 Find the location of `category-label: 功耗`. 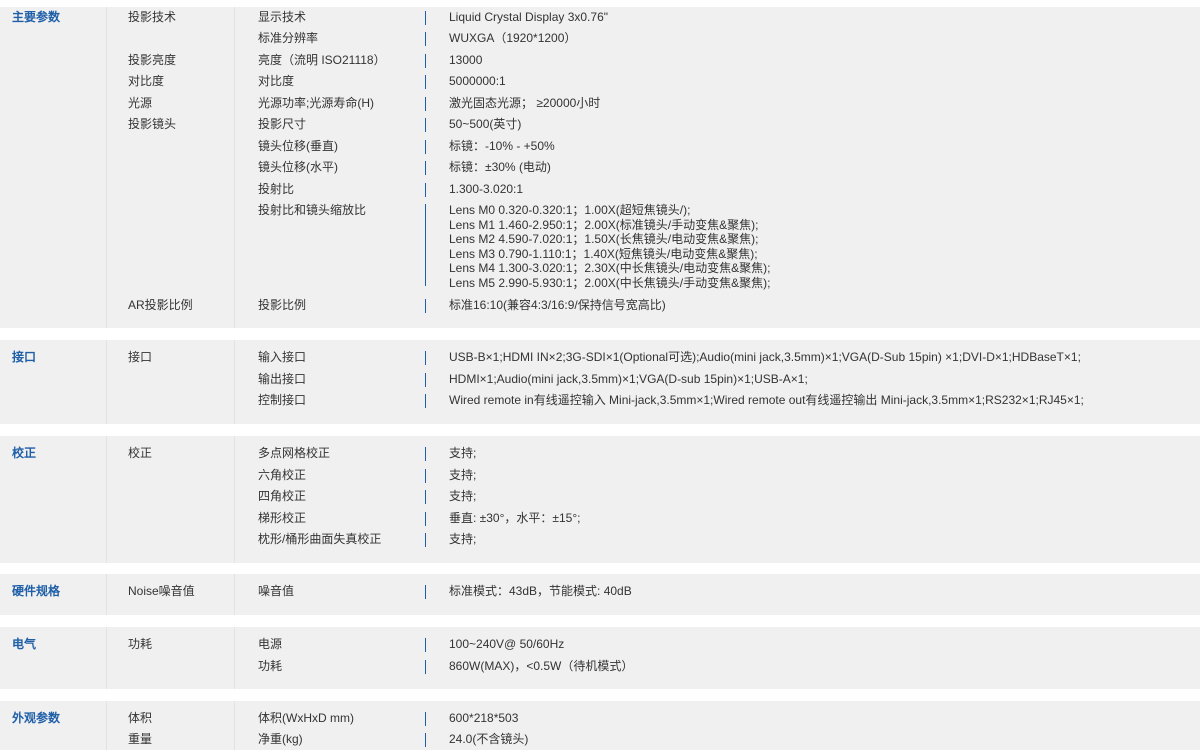

category-label: 功耗 is located at coordinates (140, 644).